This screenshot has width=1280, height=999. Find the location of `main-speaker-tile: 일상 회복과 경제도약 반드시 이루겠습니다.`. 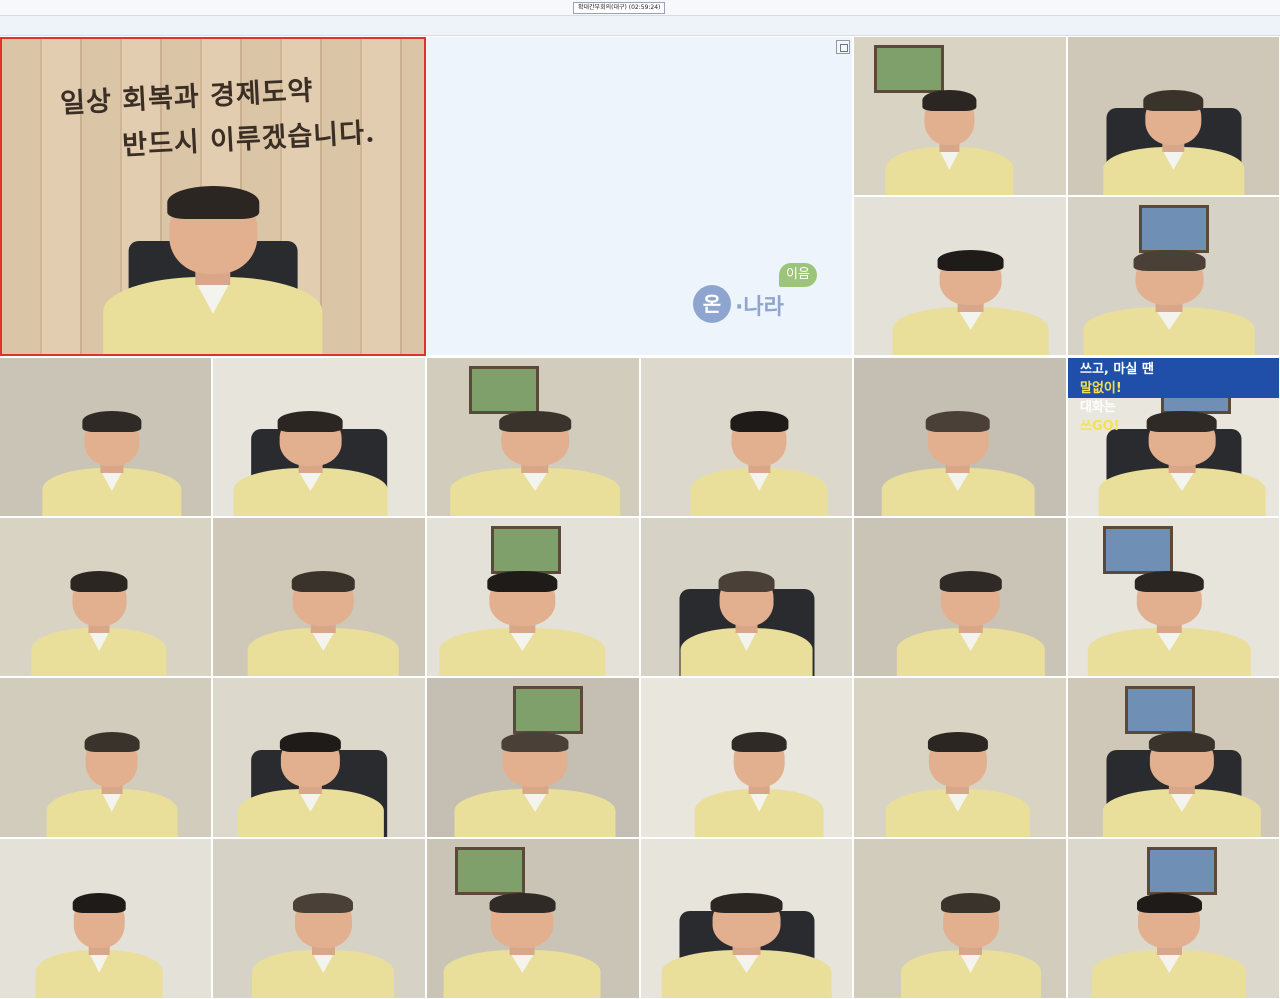

main-speaker-tile: 일상 회복과 경제도약 반드시 이루겠습니다. is located at coordinates (213, 196).